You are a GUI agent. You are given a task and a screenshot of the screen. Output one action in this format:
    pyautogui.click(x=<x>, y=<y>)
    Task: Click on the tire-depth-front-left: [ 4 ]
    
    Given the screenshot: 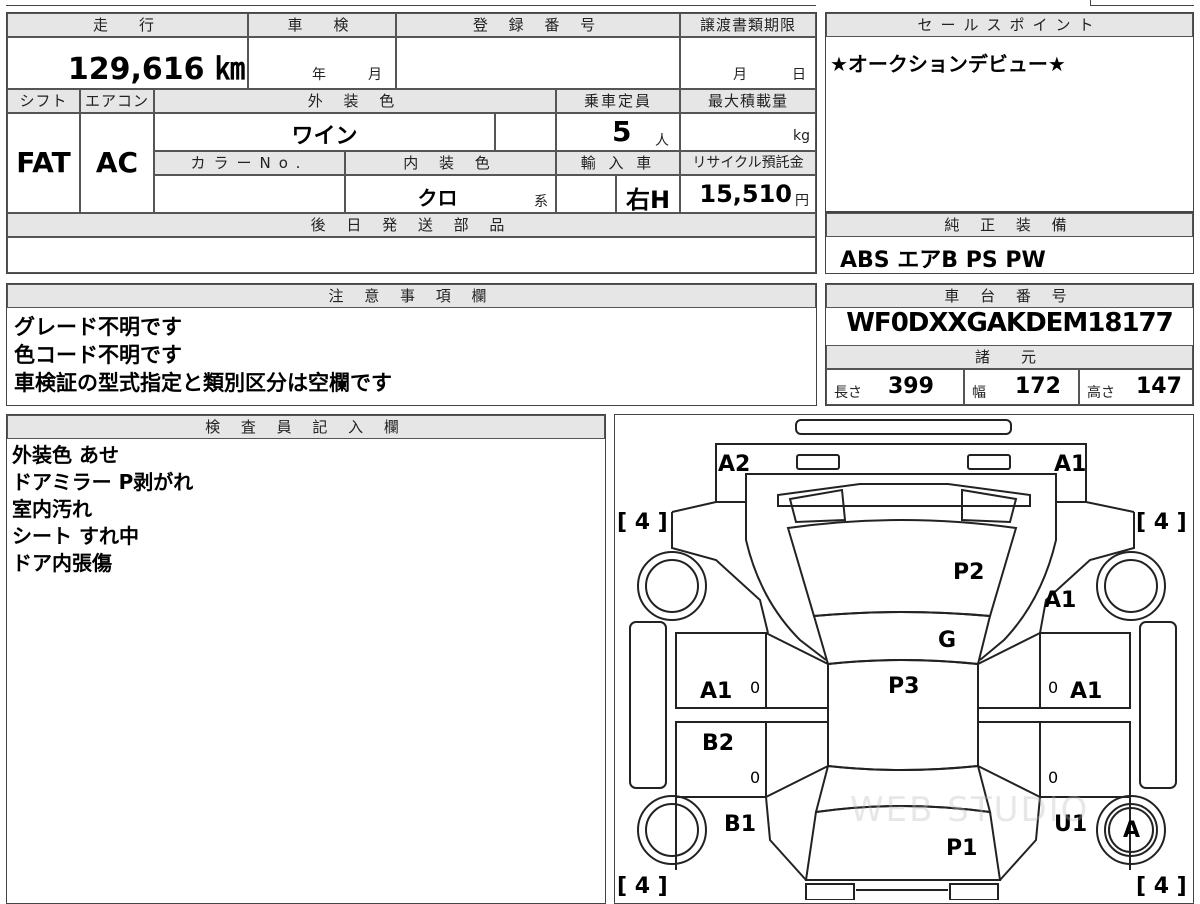 What is the action you would take?
    pyautogui.click(x=642, y=522)
    